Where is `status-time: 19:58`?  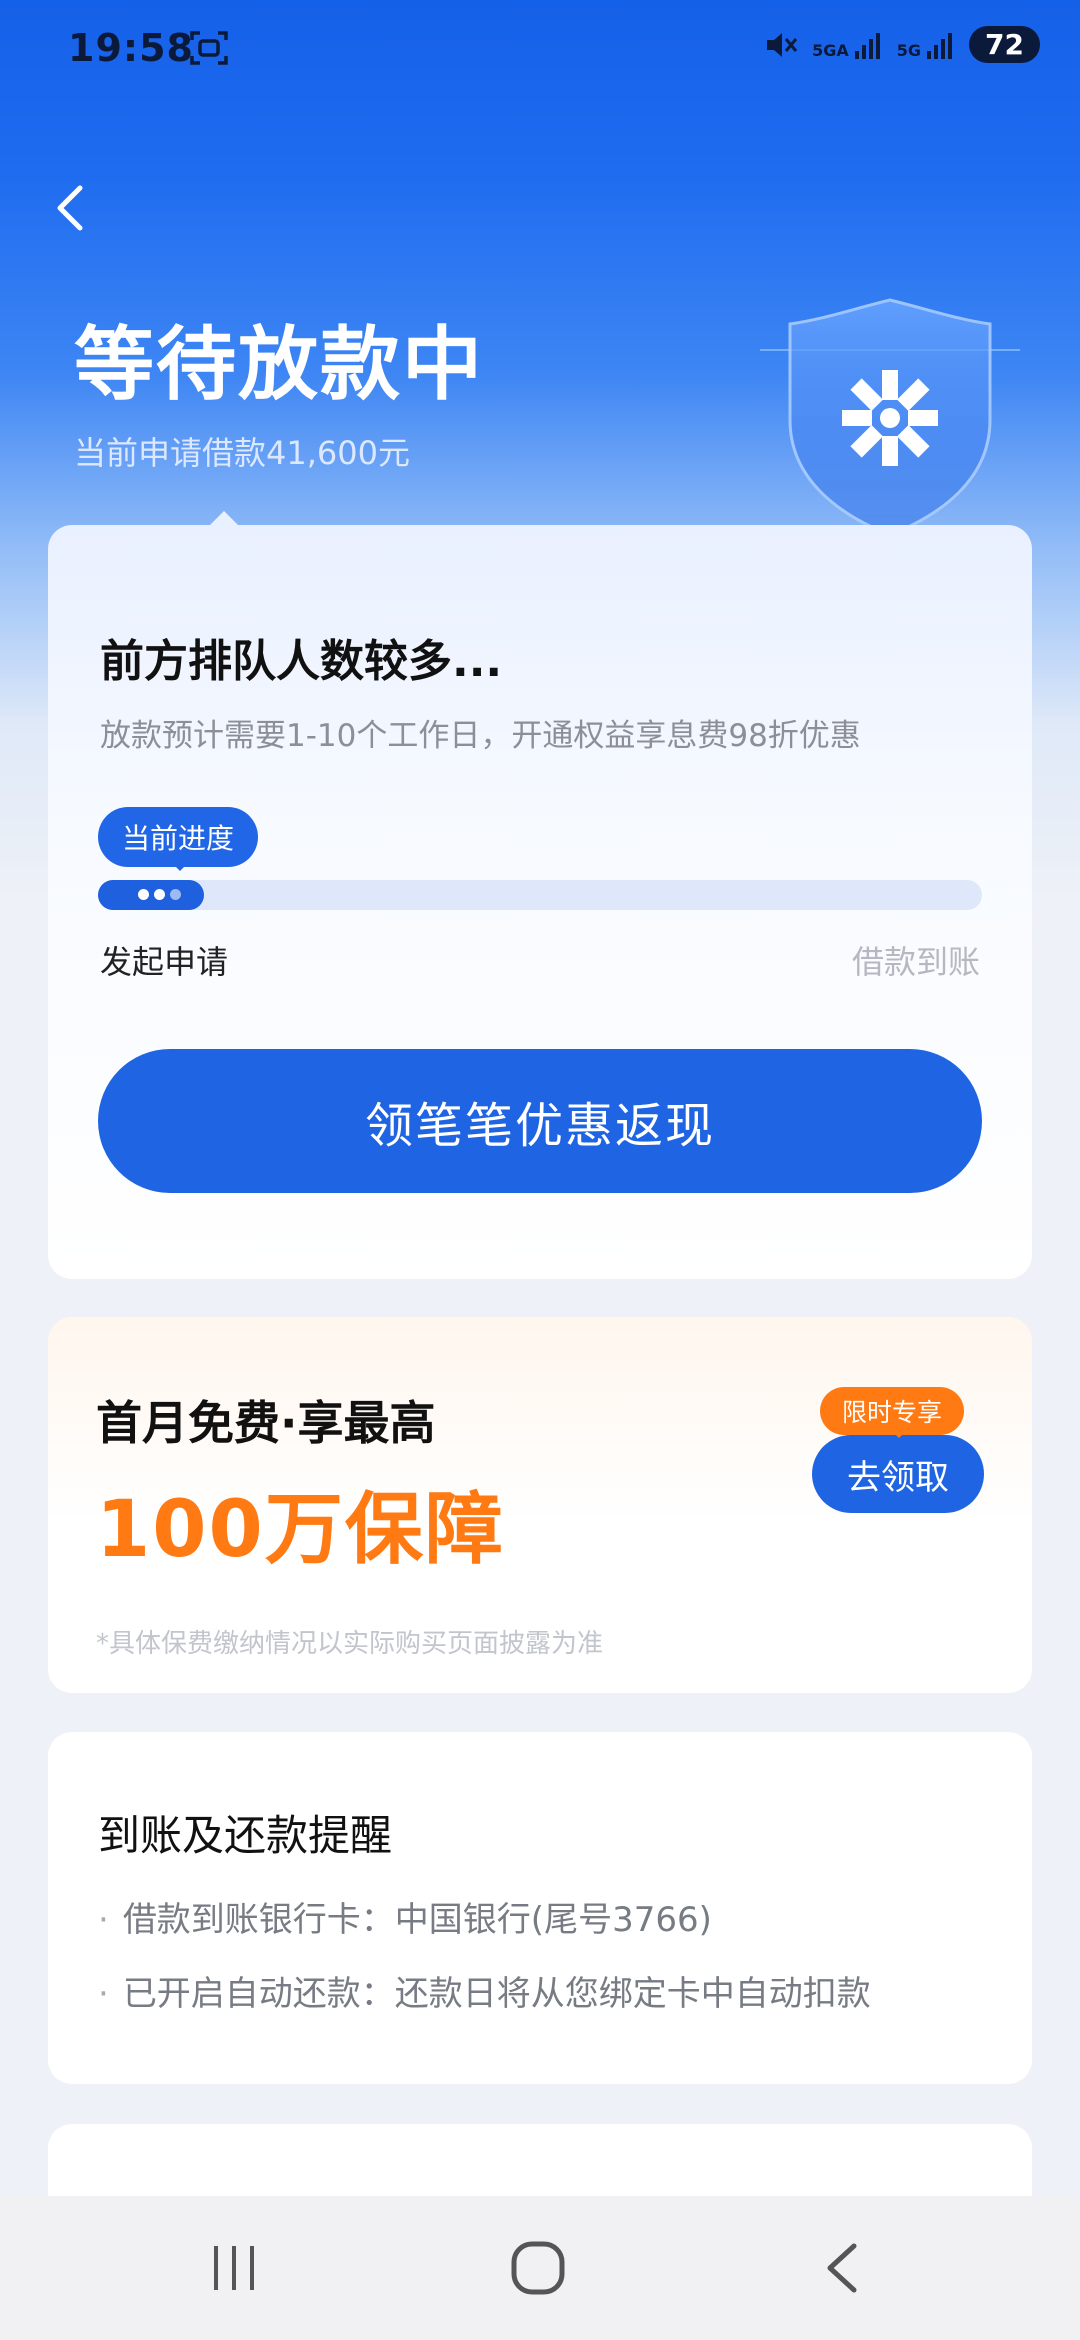 status-time: 19:58 is located at coordinates (131, 48).